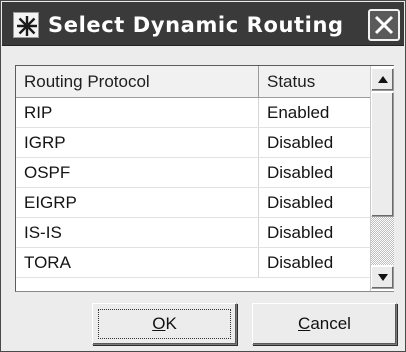  What do you see at coordinates (171, 323) in the screenshot?
I see `ok-label-rest: K` at bounding box center [171, 323].